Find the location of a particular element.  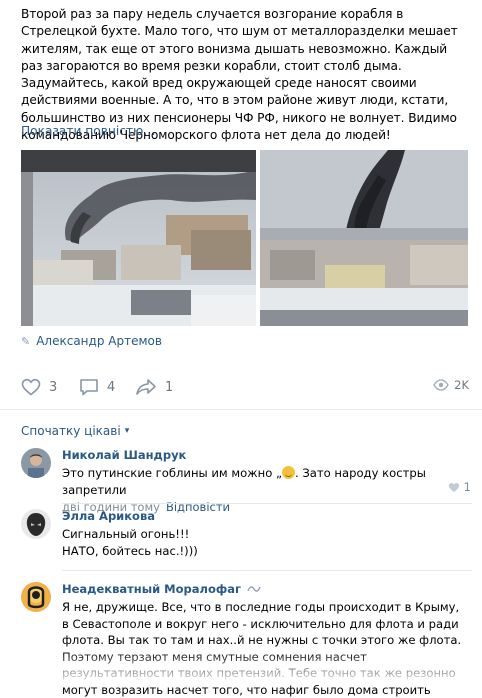

comments-sort-dropdown: Спочатку цікаві ▾ is located at coordinates (75, 431).